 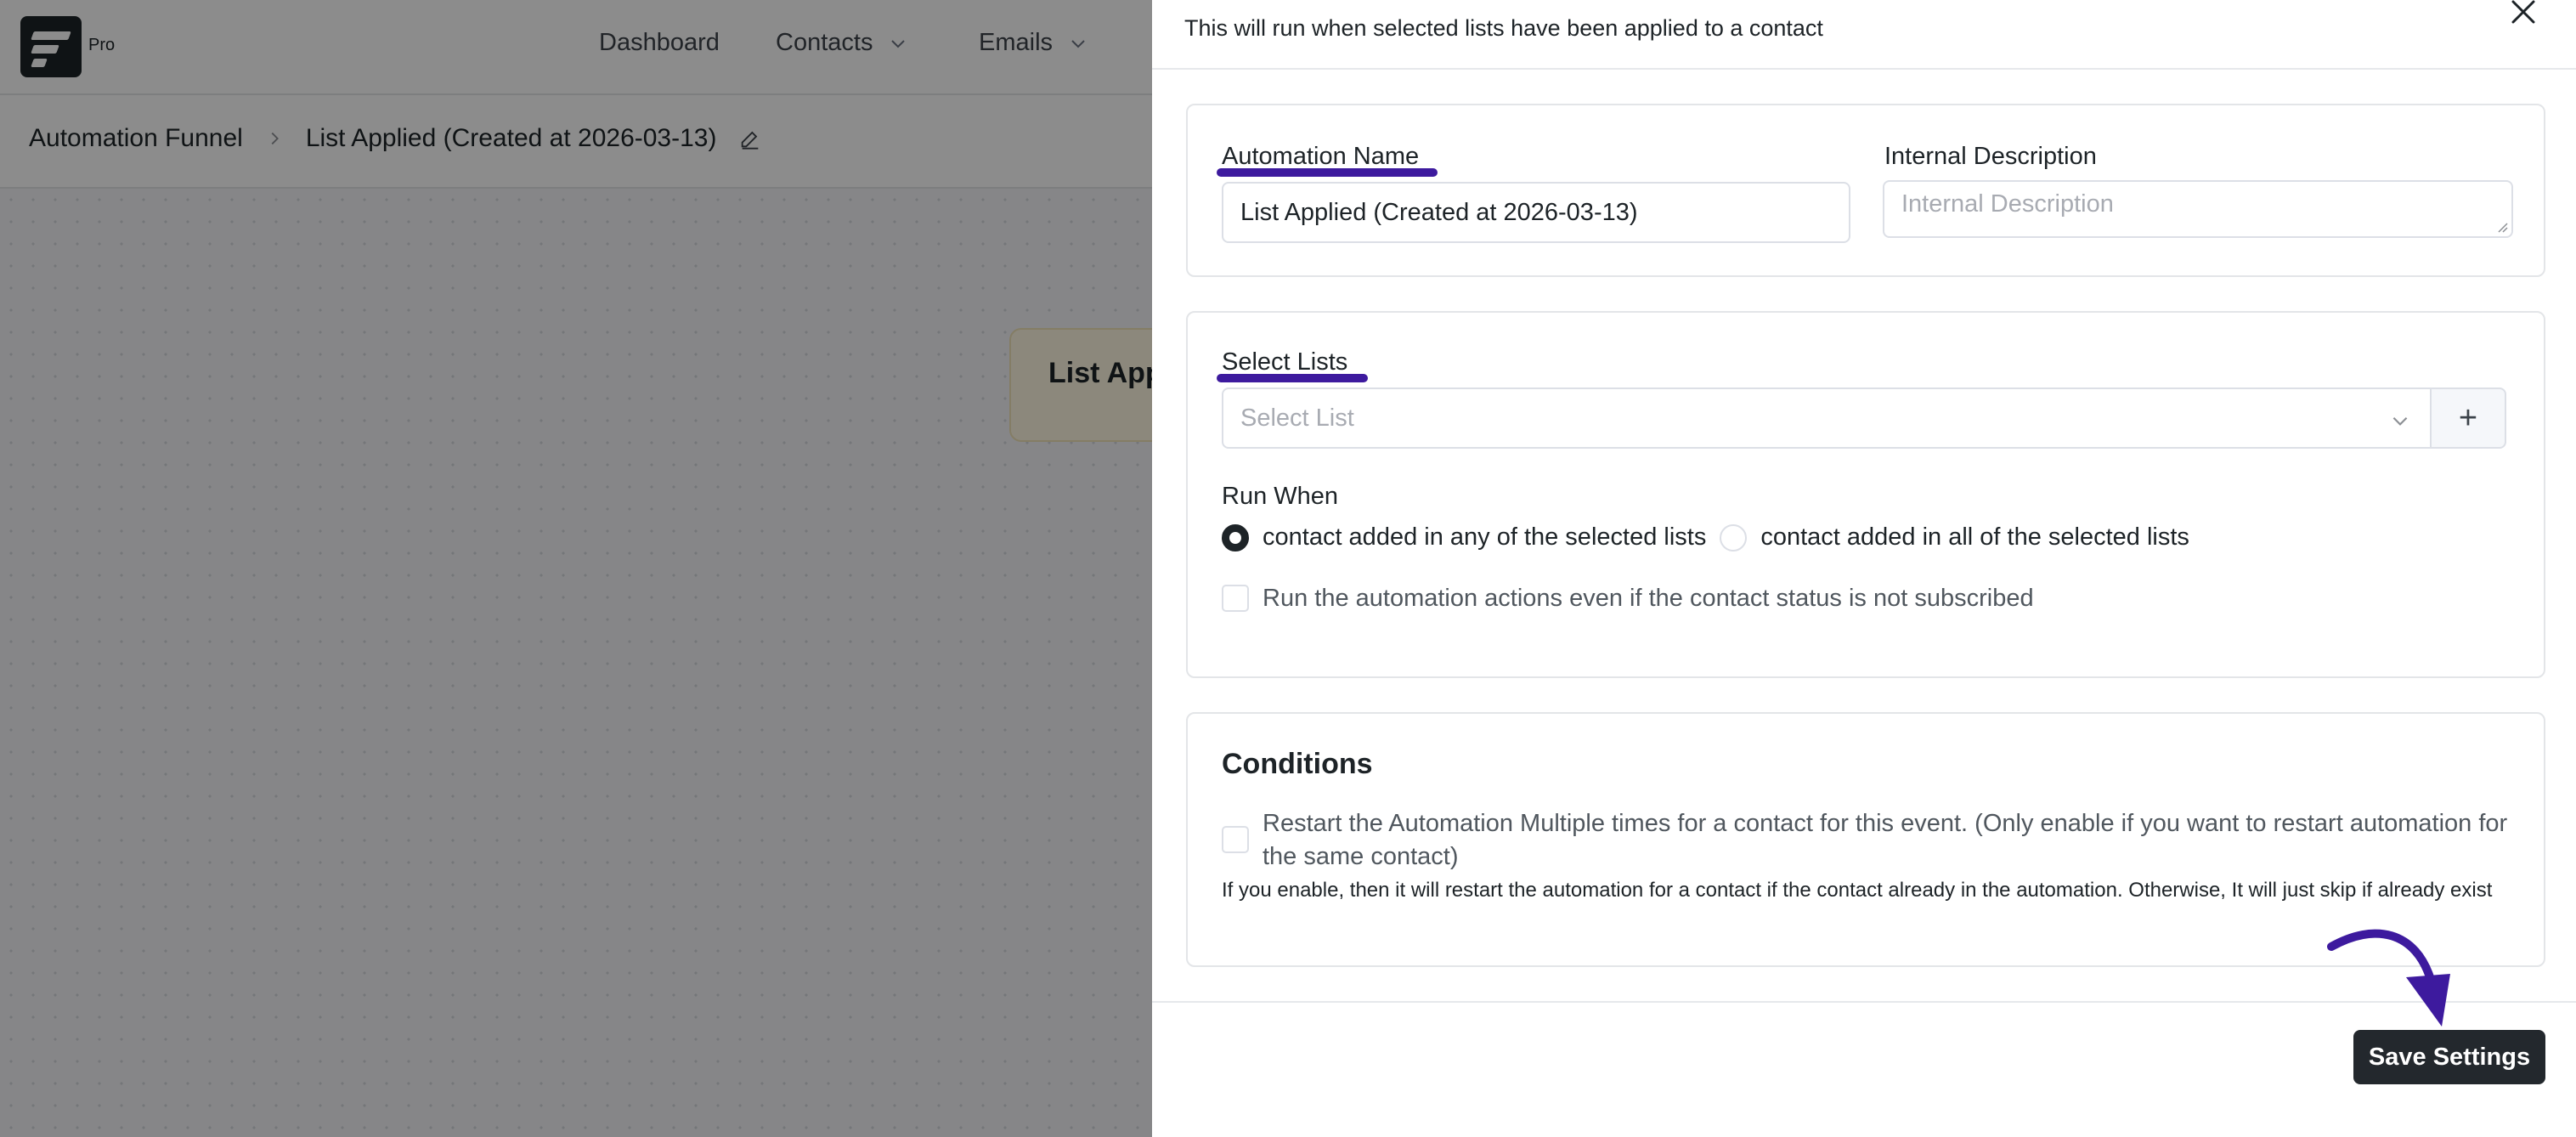 I want to click on automation-name-label: Automation Name, so click(x=1321, y=156).